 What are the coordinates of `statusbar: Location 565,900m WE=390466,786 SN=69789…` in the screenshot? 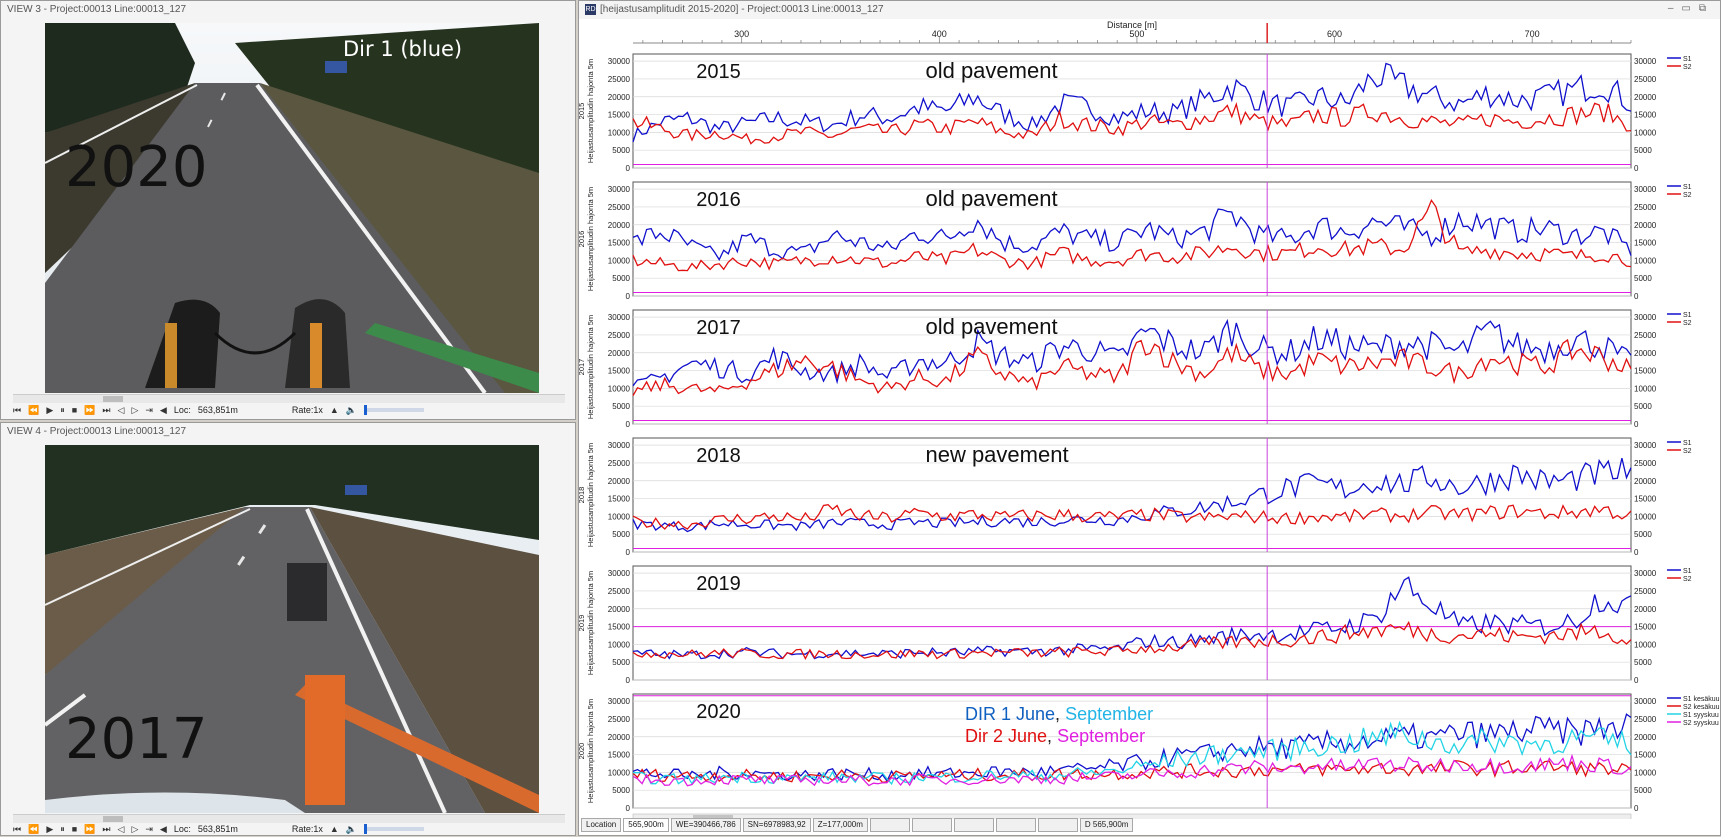 It's located at (1149, 825).